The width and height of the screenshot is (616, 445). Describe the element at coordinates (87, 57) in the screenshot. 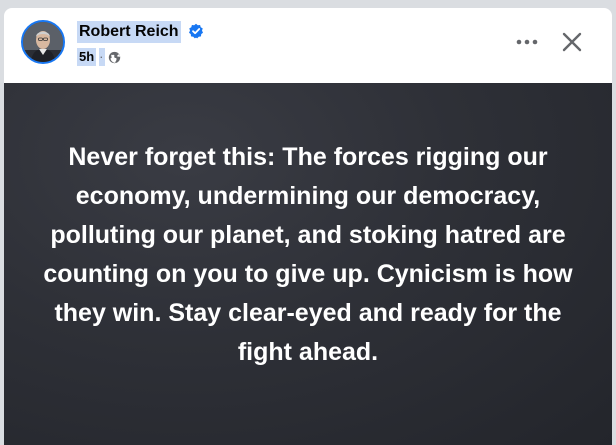

I see `post-timestamp: 5h` at that location.